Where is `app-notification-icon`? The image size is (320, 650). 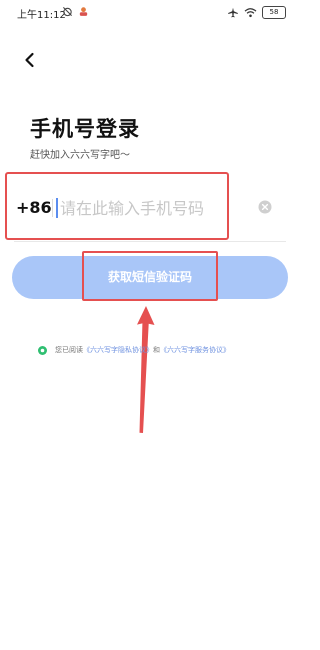
app-notification-icon is located at coordinates (83, 11).